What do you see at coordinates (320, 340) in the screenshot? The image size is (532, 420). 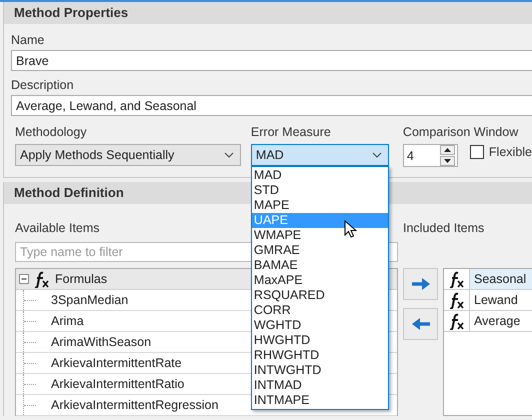 I see `dropdown-option: HWGHTD` at bounding box center [320, 340].